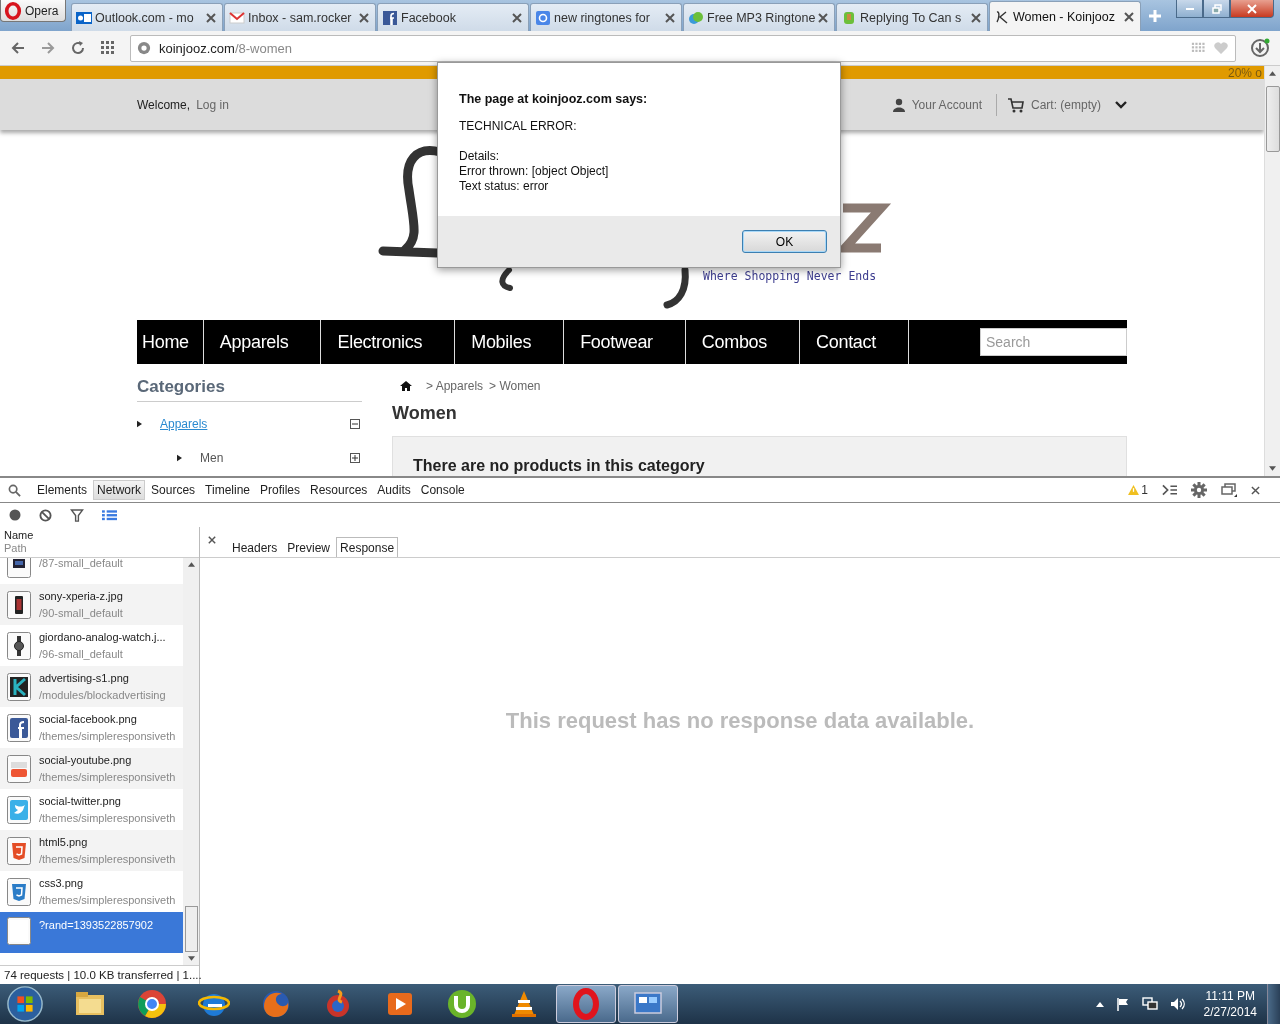 Image resolution: width=1280 pixels, height=1024 pixels. I want to click on browser-tab: Replying To Can s, so click(912, 17).